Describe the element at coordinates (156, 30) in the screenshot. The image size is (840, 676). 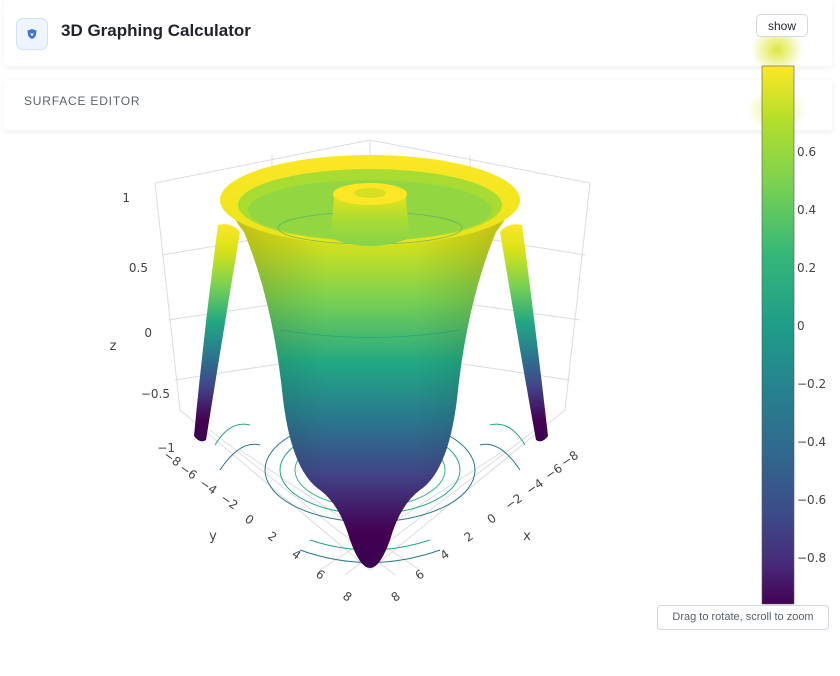
I see `app-title: 3D Graphing Calculator` at that location.